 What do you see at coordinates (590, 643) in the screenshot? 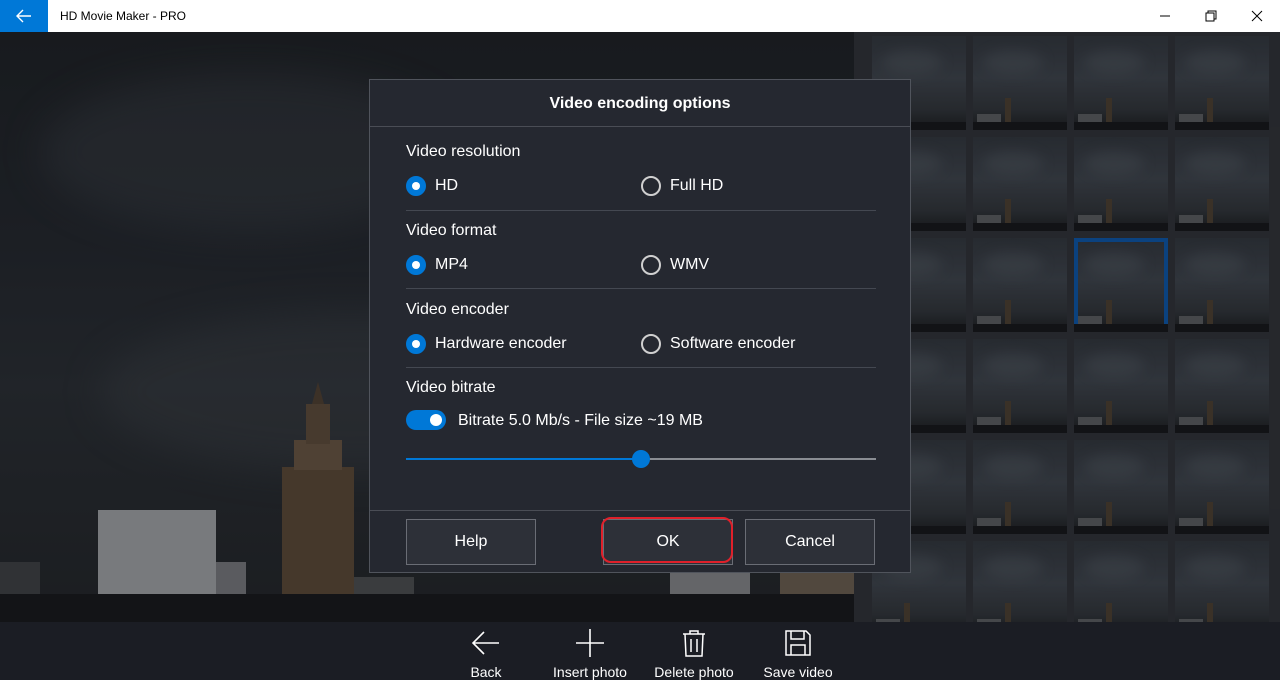
I see `plus-icon` at bounding box center [590, 643].